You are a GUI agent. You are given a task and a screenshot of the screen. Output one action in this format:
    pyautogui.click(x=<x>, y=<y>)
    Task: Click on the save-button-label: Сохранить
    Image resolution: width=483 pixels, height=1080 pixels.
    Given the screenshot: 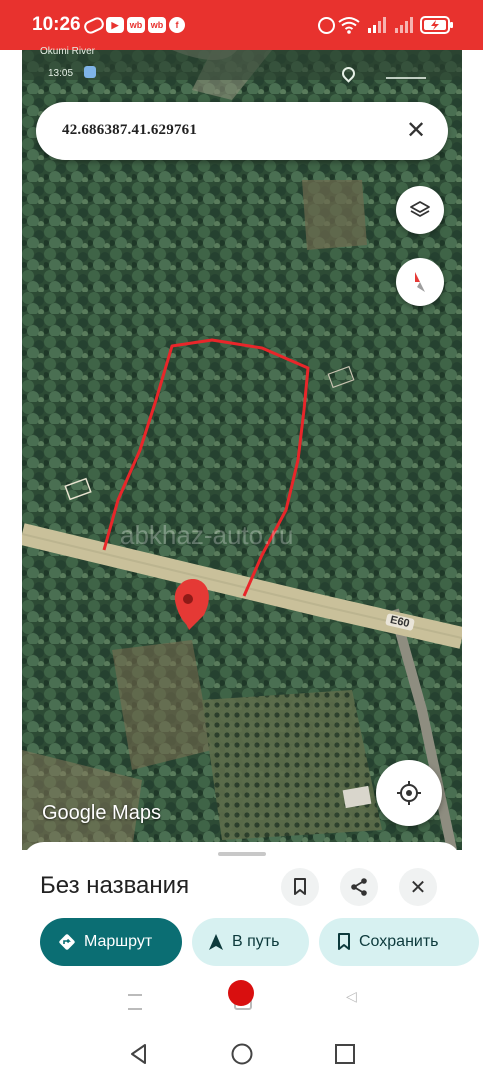 What is the action you would take?
    pyautogui.click(x=399, y=941)
    